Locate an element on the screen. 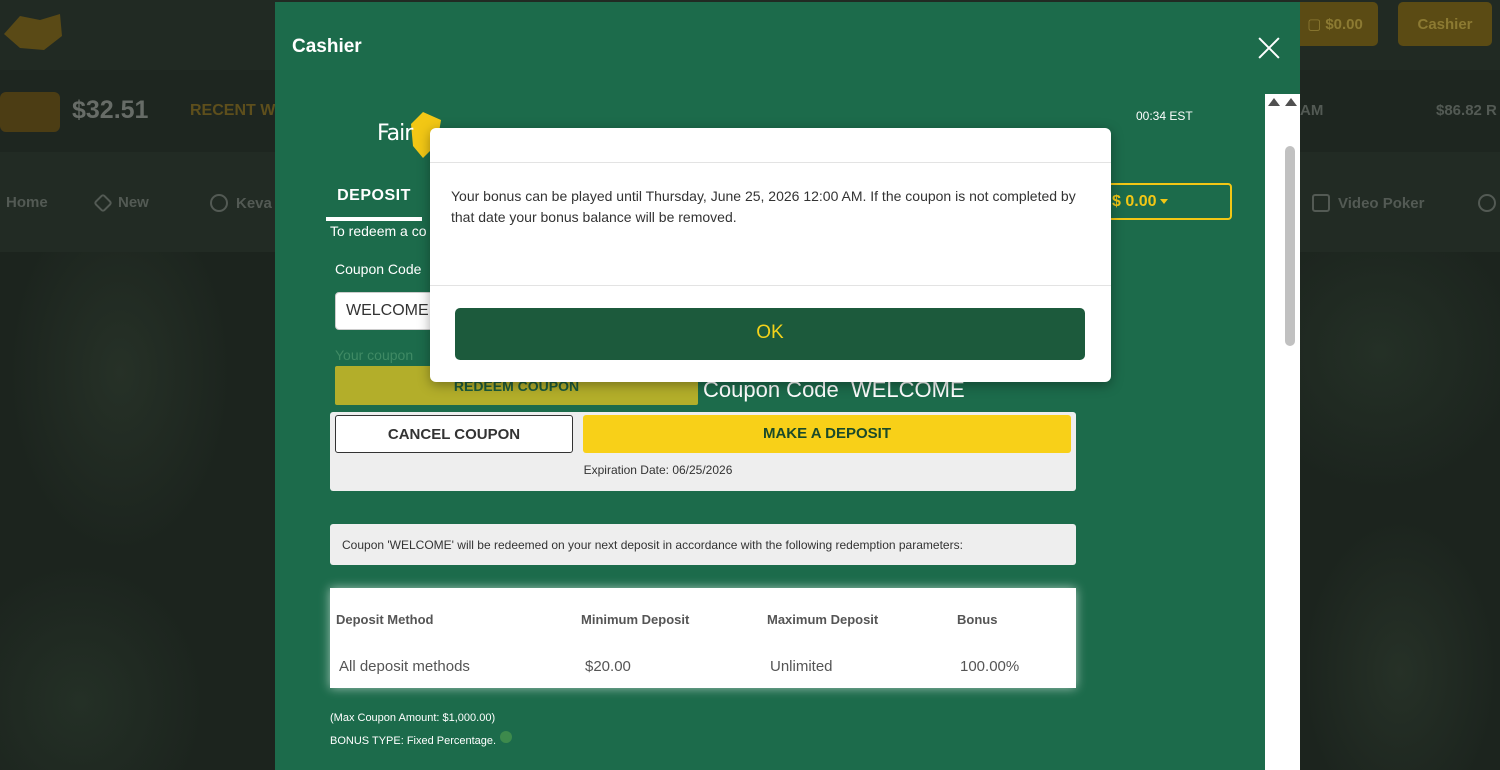  caret-down-icon is located at coordinates (1164, 201).